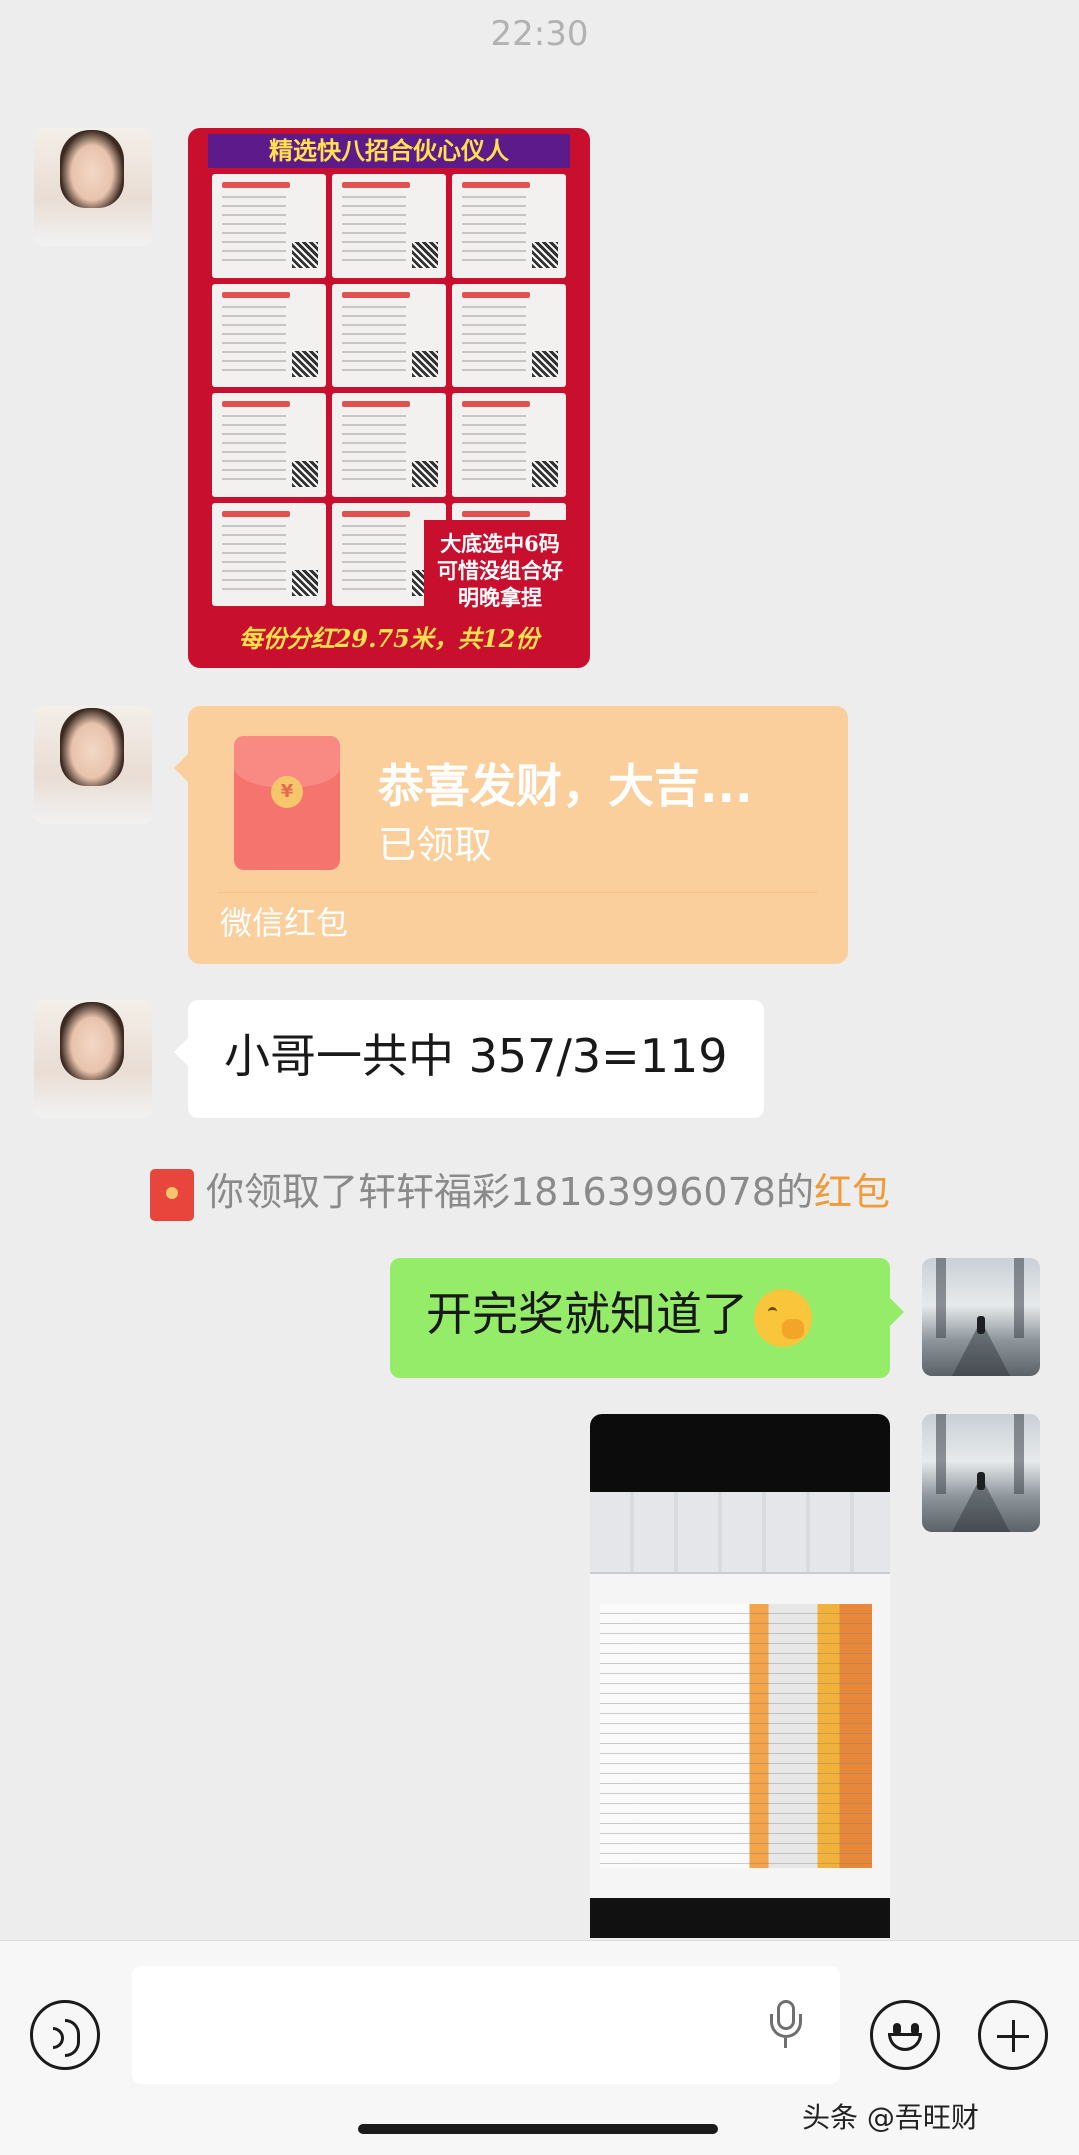 This screenshot has height=2155, width=1079. Describe the element at coordinates (786, 2025) in the screenshot. I see `mic-icon` at that location.